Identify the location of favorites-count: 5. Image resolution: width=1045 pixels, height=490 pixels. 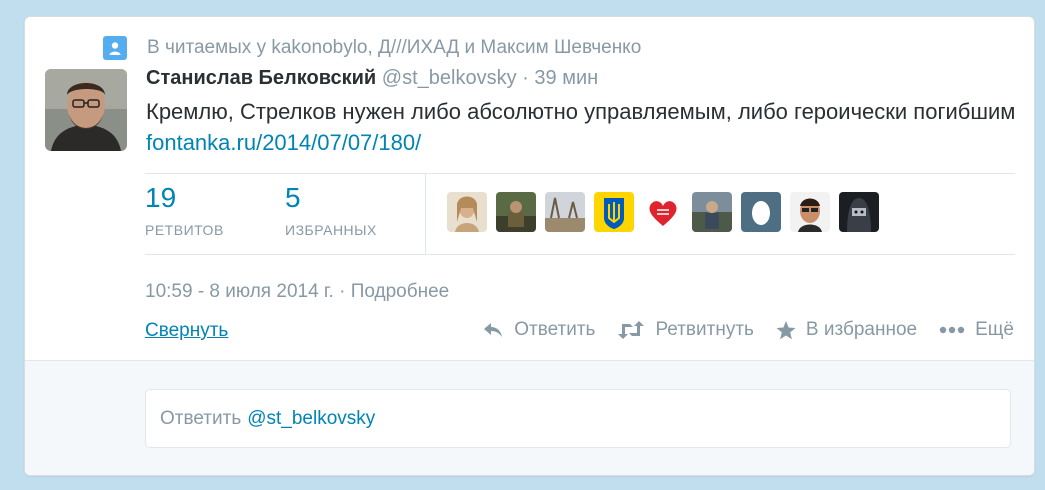
(293, 197).